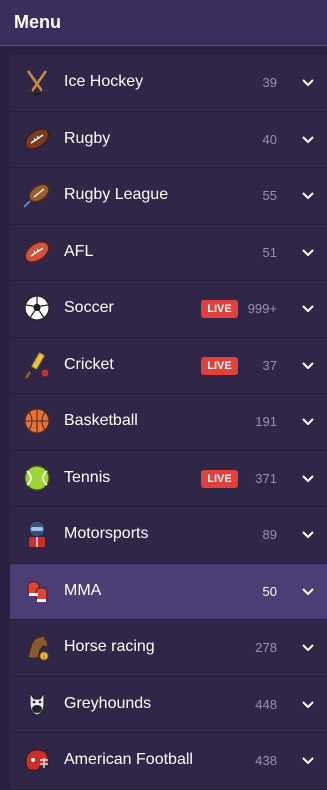  I want to click on event-count: 278, so click(266, 647).